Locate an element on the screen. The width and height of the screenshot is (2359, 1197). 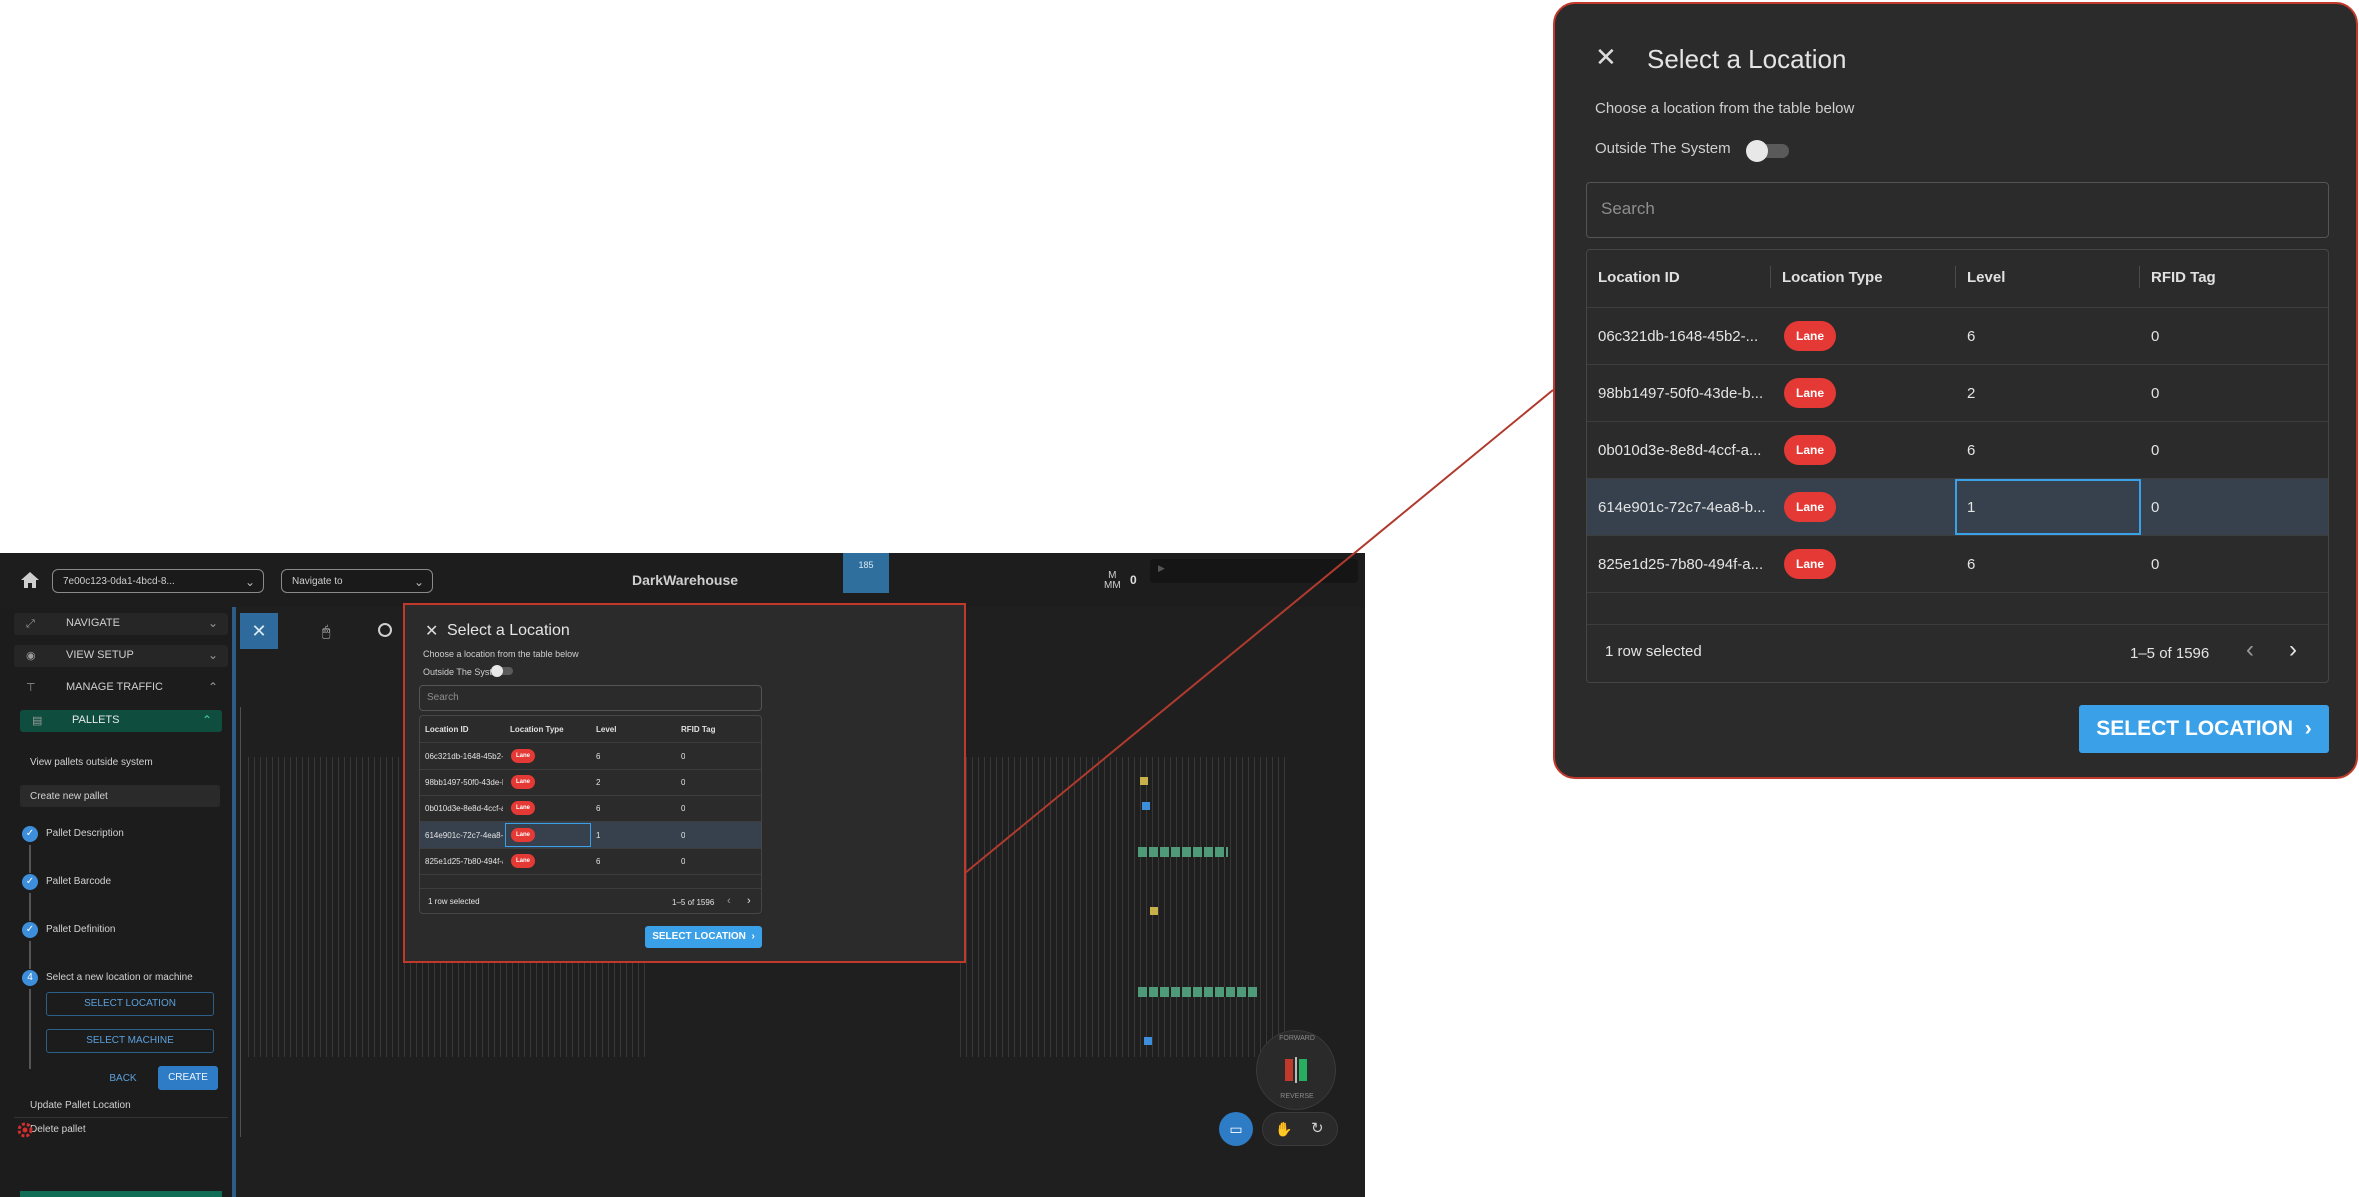
nav-navigate-label: NAVIGATE is located at coordinates (93, 623).